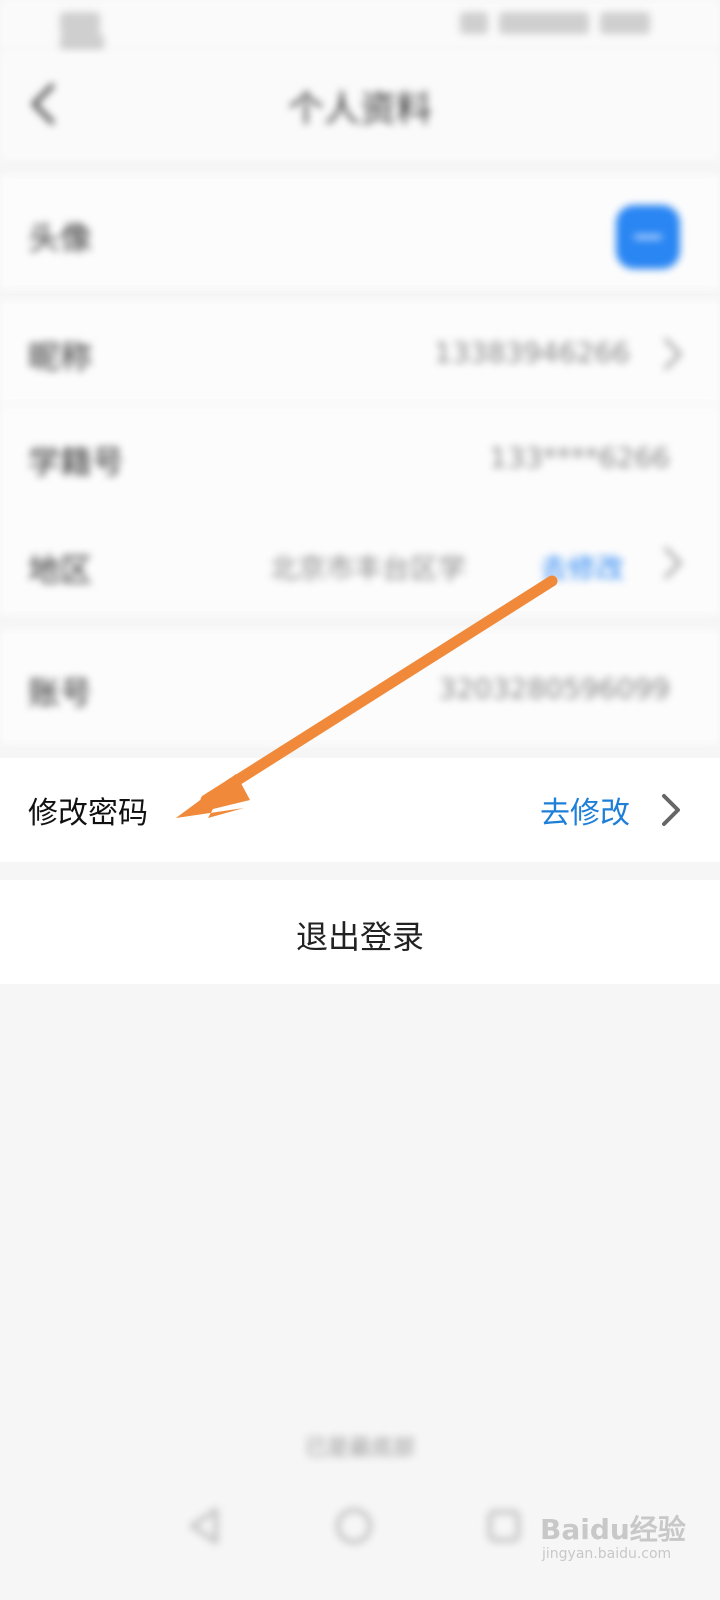 This screenshot has width=720, height=1600. What do you see at coordinates (625, 23) in the screenshot?
I see `clock` at bounding box center [625, 23].